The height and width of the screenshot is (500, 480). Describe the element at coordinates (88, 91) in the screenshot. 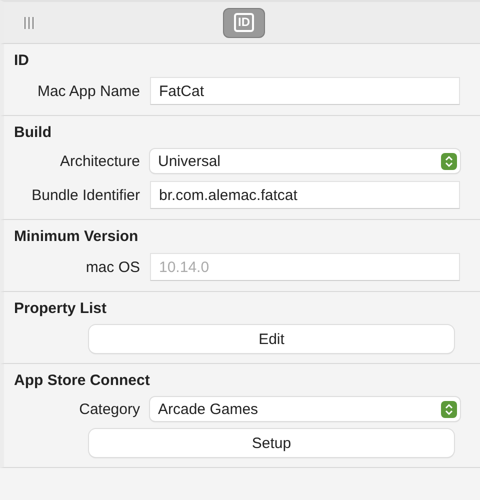

I see `field-label: Mac App Name` at that location.